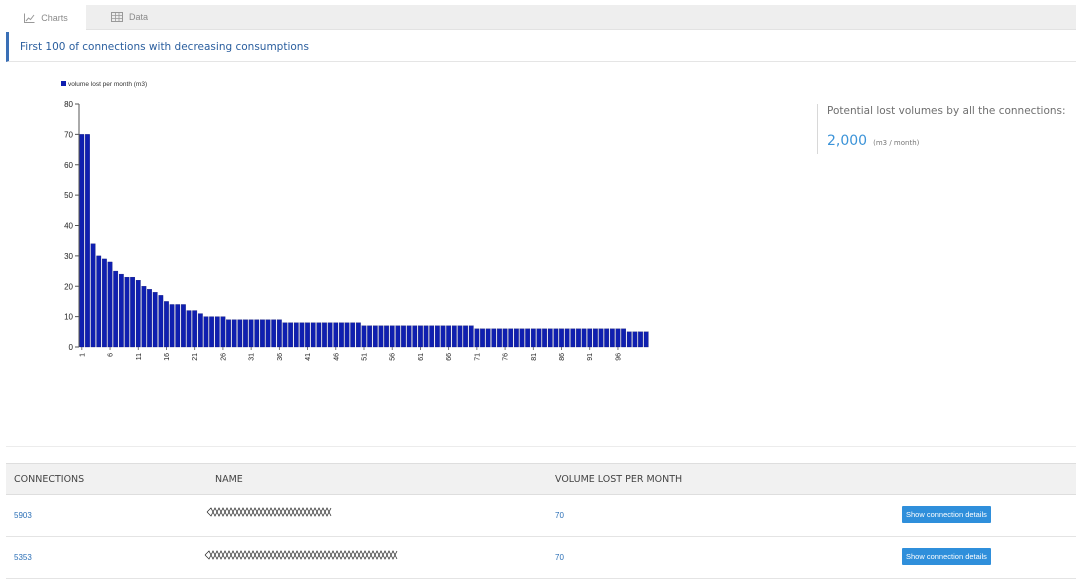 The width and height of the screenshot is (1076, 579). What do you see at coordinates (23, 515) in the screenshot?
I see `connection-link: 5903` at bounding box center [23, 515].